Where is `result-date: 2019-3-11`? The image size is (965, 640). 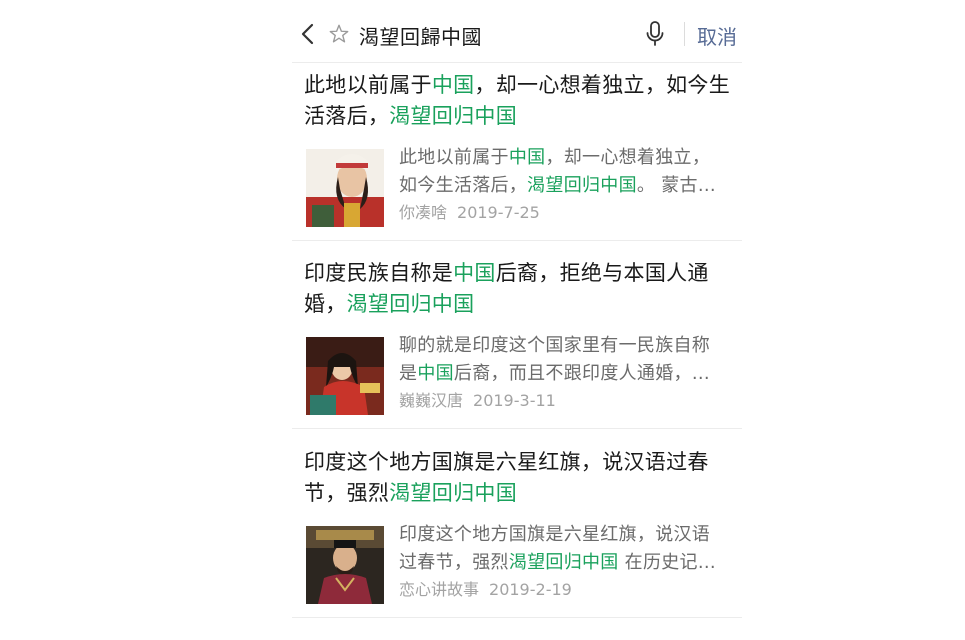
result-date: 2019-3-11 is located at coordinates (514, 400).